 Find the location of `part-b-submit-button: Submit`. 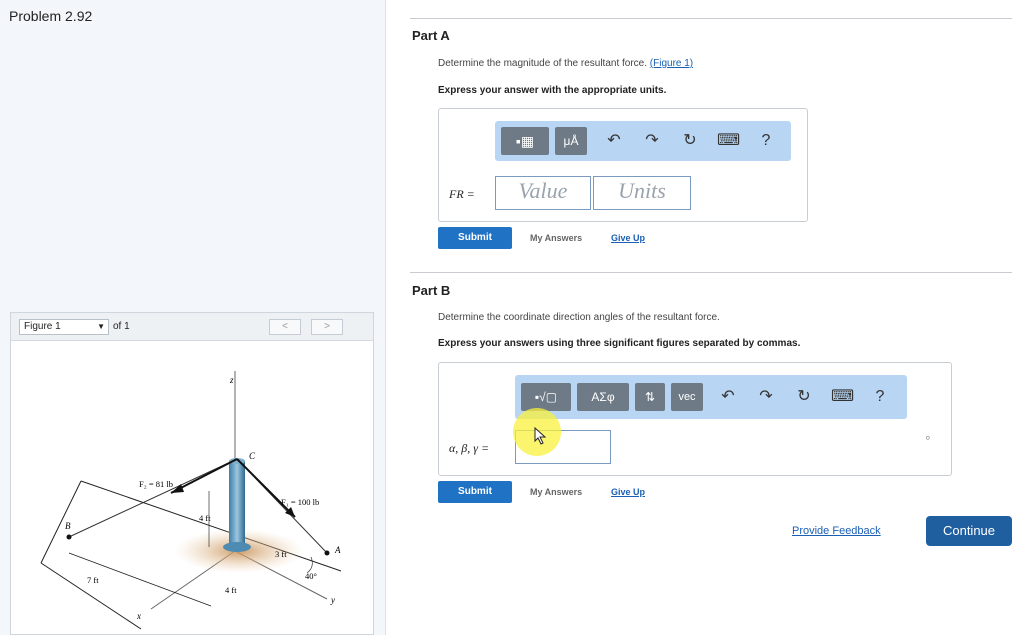

part-b-submit-button: Submit is located at coordinates (475, 492).